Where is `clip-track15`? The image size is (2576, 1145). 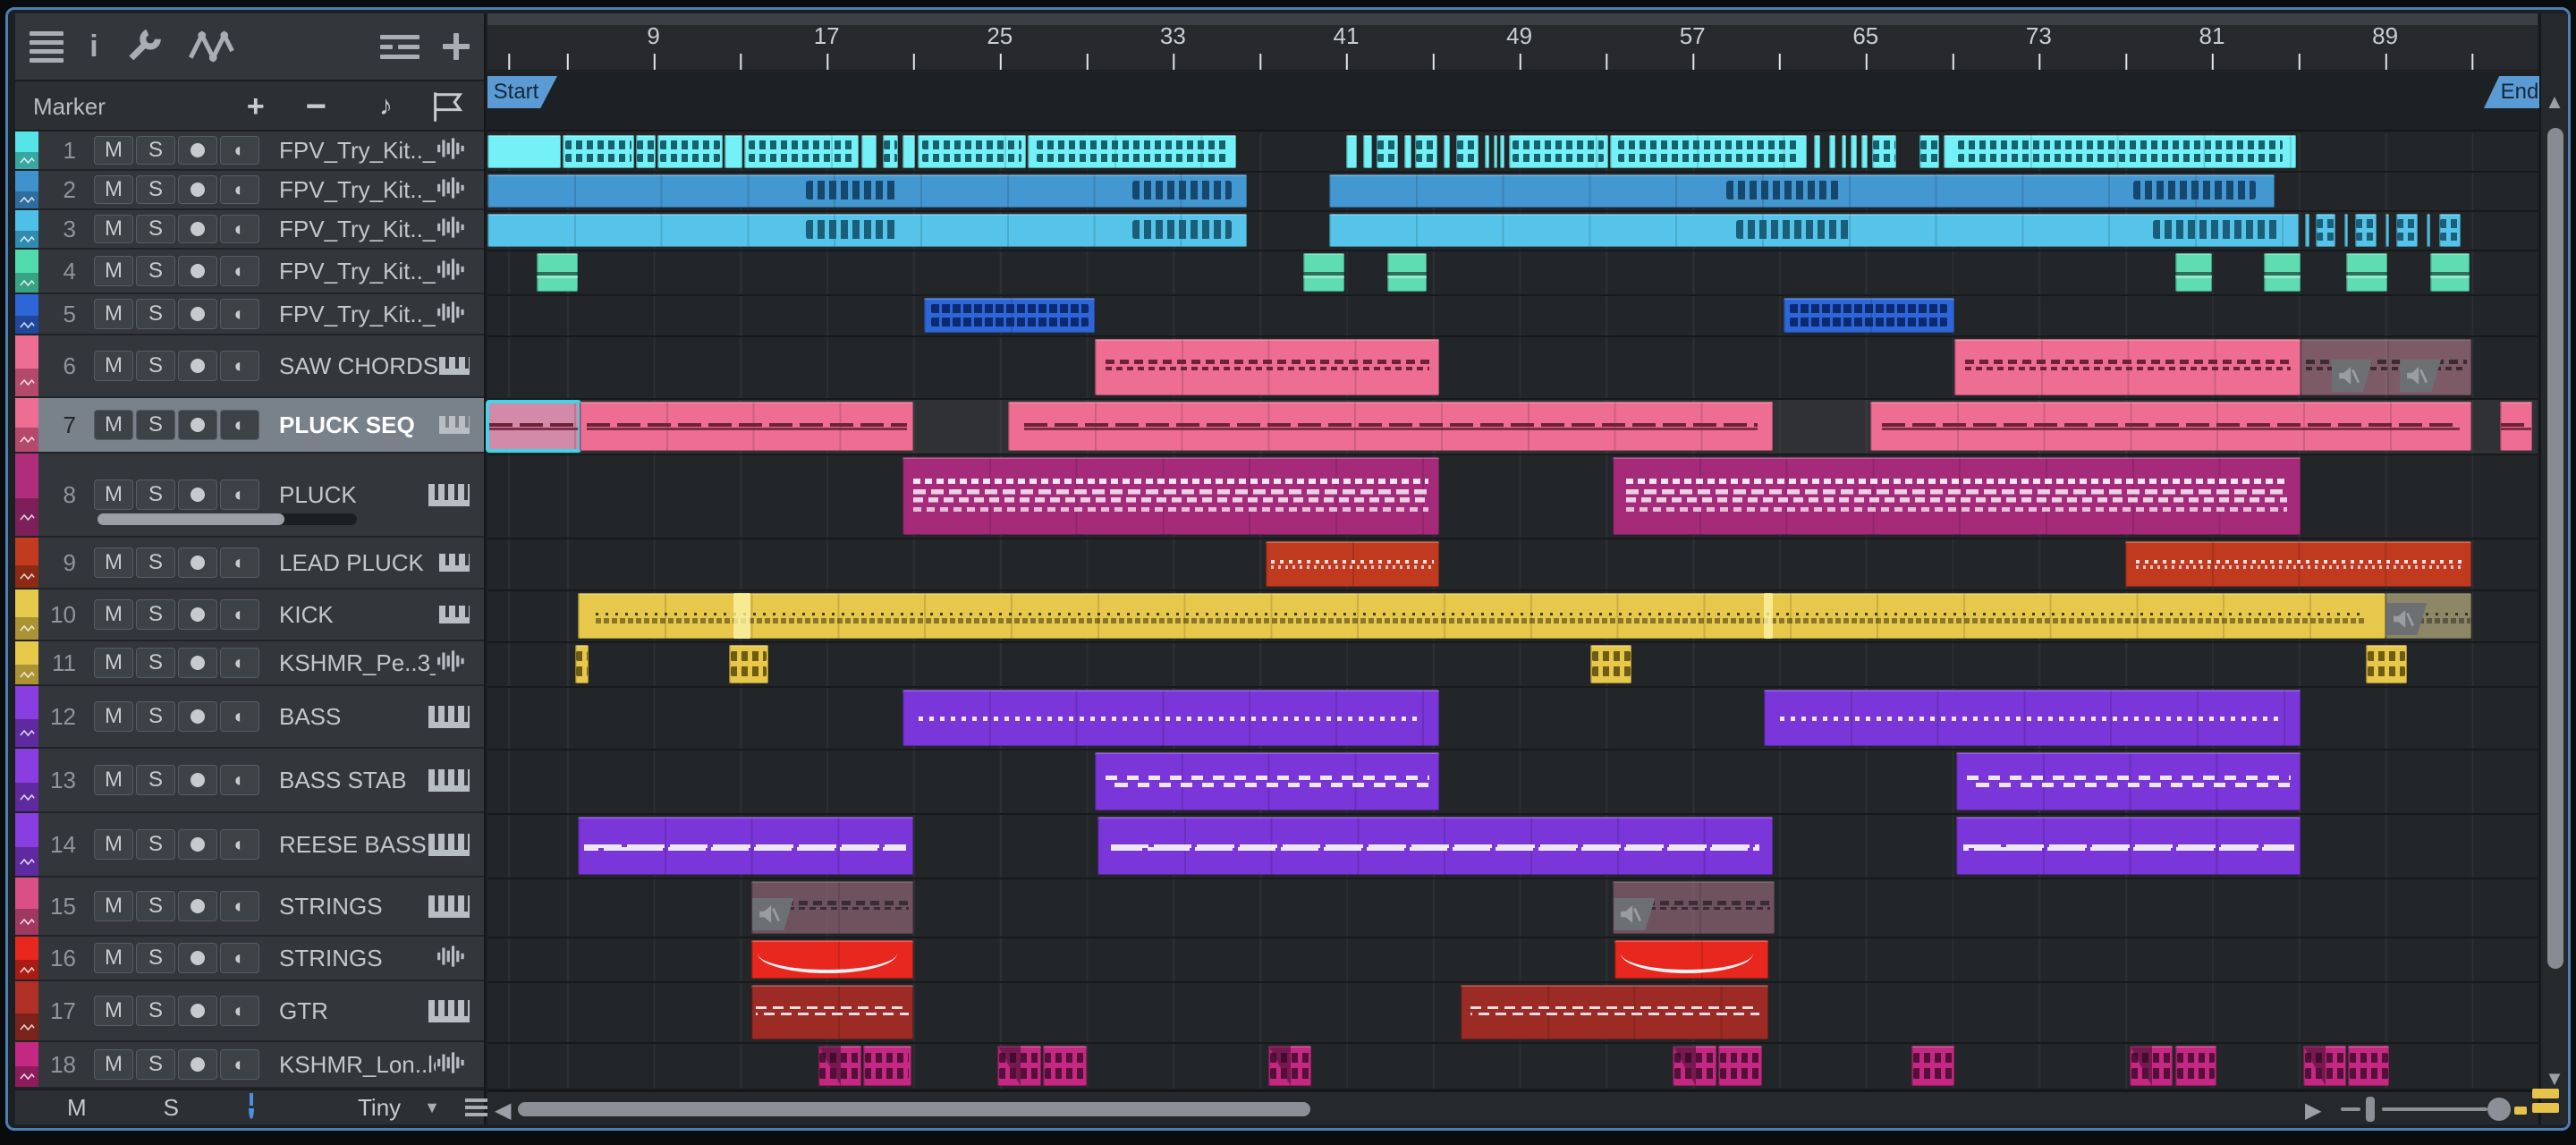
clip-track15 is located at coordinates (831, 907).